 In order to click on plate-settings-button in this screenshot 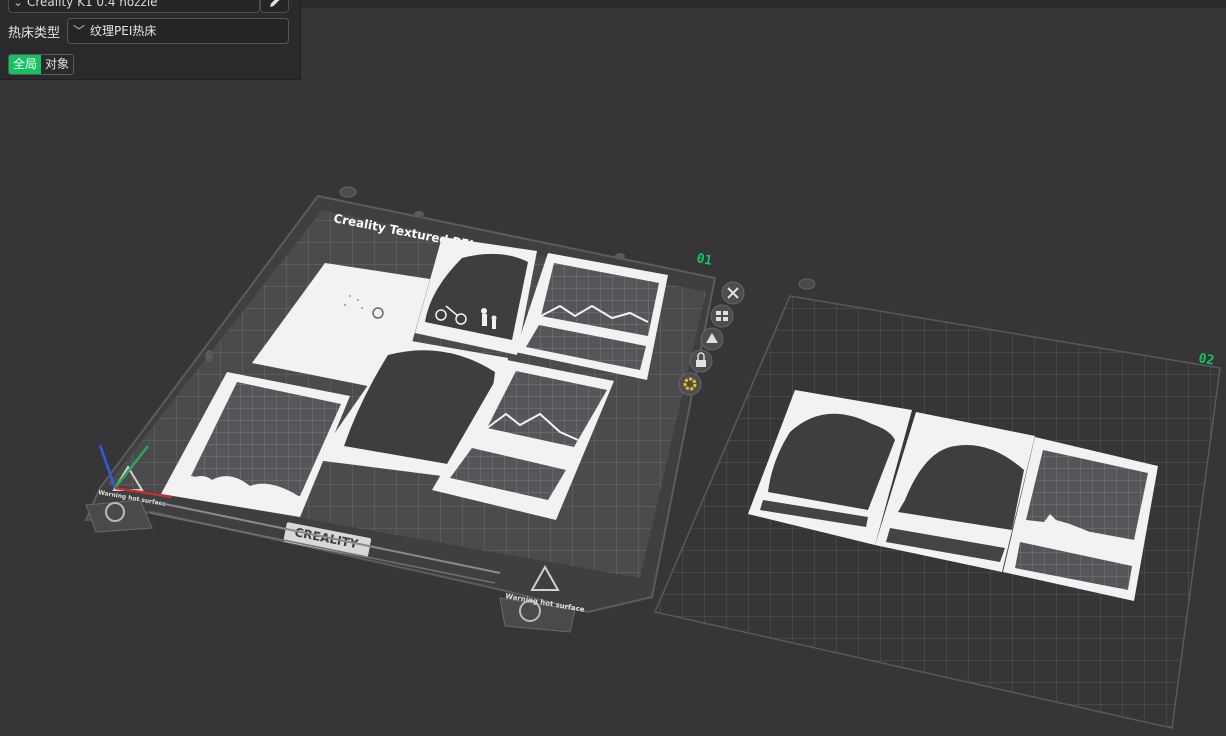, I will do `click(690, 384)`.